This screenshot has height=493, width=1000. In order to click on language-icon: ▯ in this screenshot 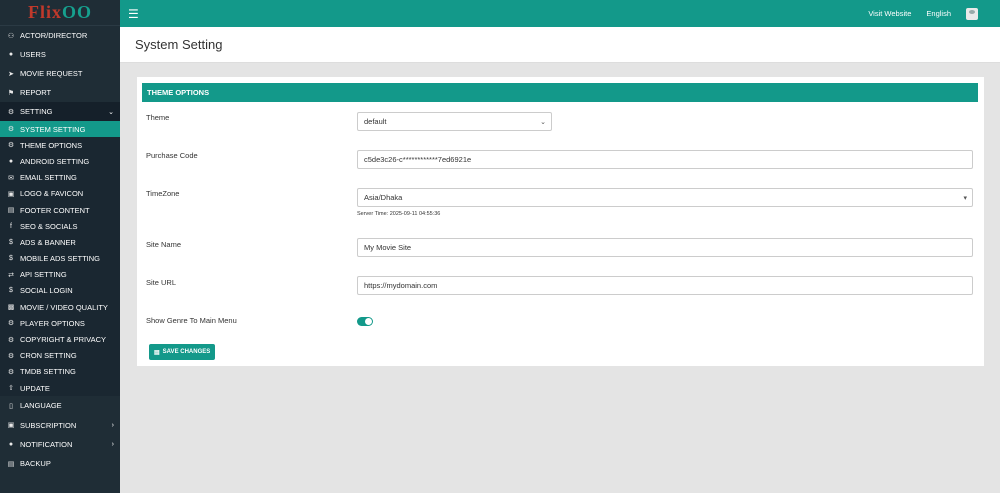, I will do `click(11, 406)`.